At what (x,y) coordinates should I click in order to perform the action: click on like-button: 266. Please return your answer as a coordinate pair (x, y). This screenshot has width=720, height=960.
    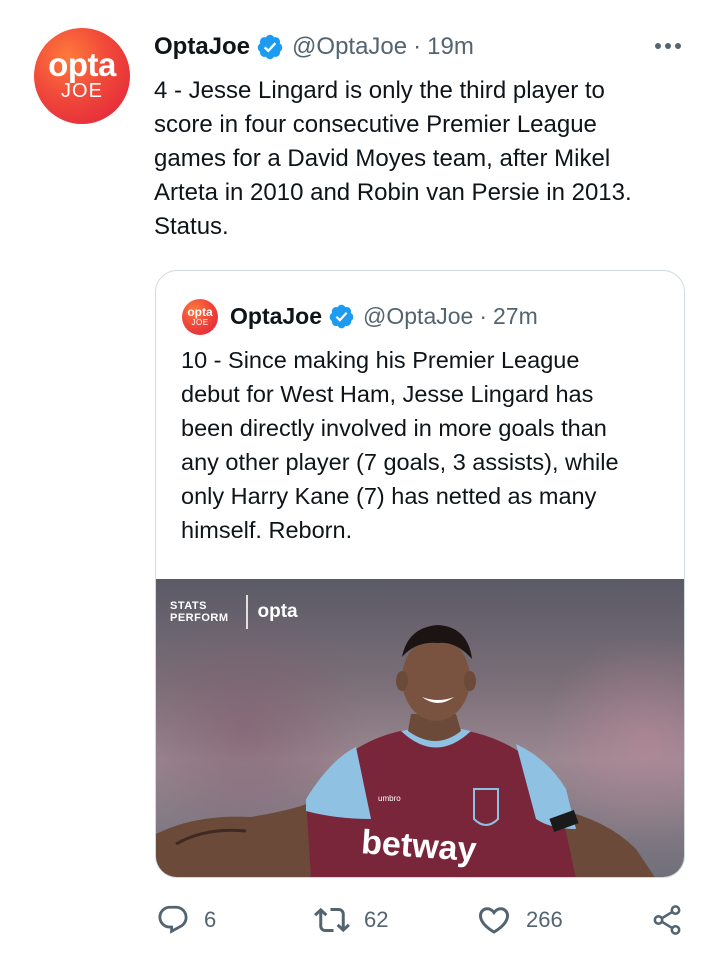
    Looking at the image, I should click on (519, 920).